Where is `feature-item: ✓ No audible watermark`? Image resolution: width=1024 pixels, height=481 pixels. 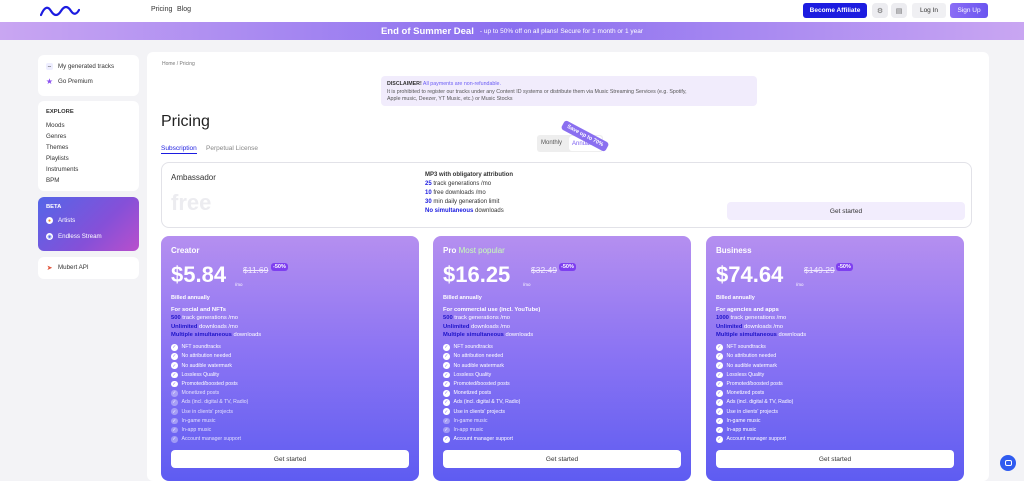 feature-item: ✓ No audible watermark is located at coordinates (746, 365).